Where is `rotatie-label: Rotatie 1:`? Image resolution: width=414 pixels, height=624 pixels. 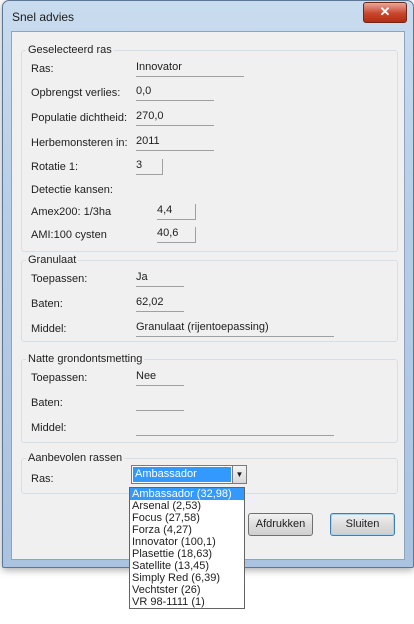
rotatie-label: Rotatie 1: is located at coordinates (55, 167).